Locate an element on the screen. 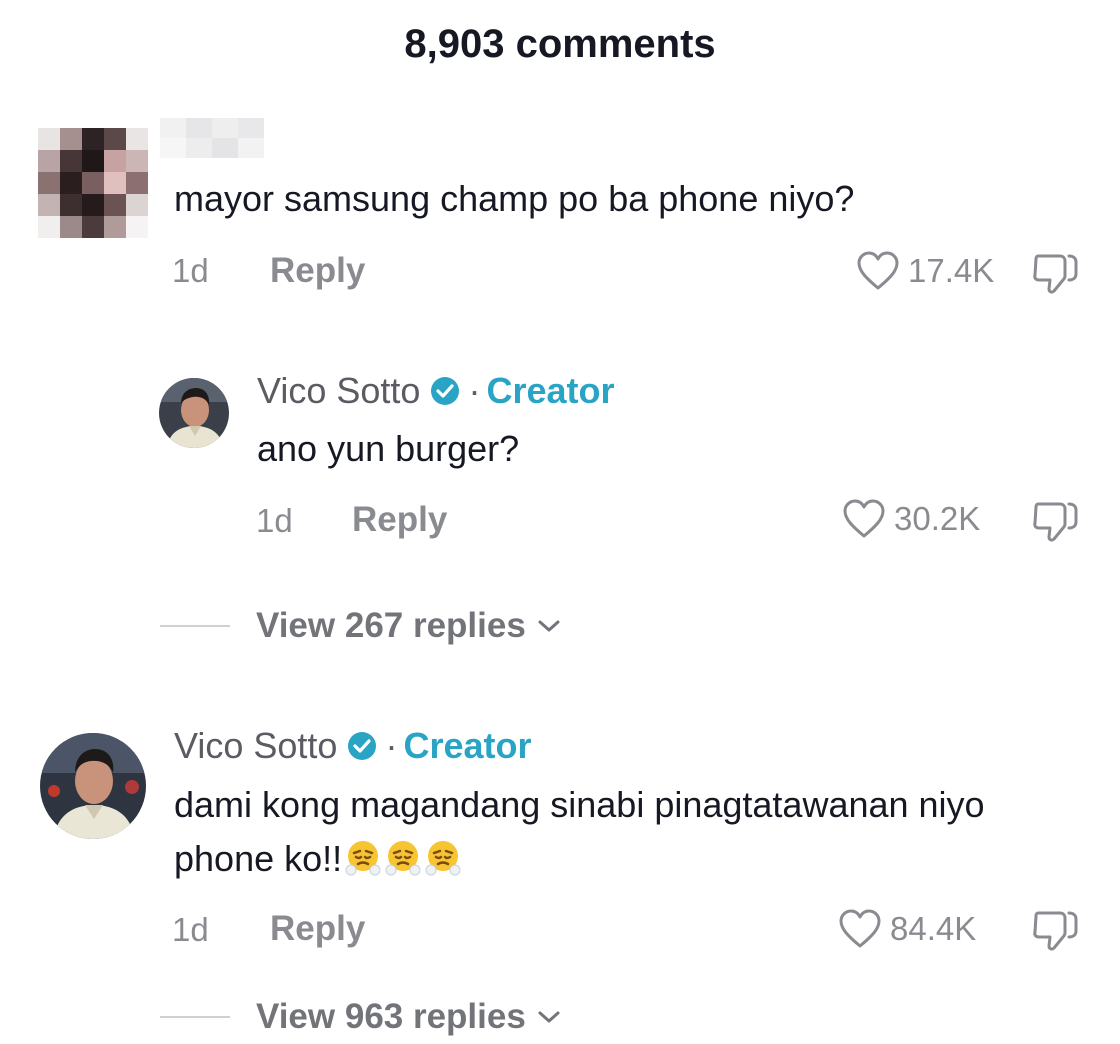  like-count: 84.4K is located at coordinates (933, 928).